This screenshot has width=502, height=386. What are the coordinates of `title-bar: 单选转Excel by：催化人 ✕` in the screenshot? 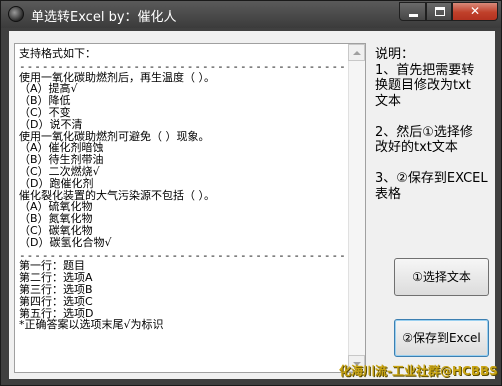 It's located at (251, 14).